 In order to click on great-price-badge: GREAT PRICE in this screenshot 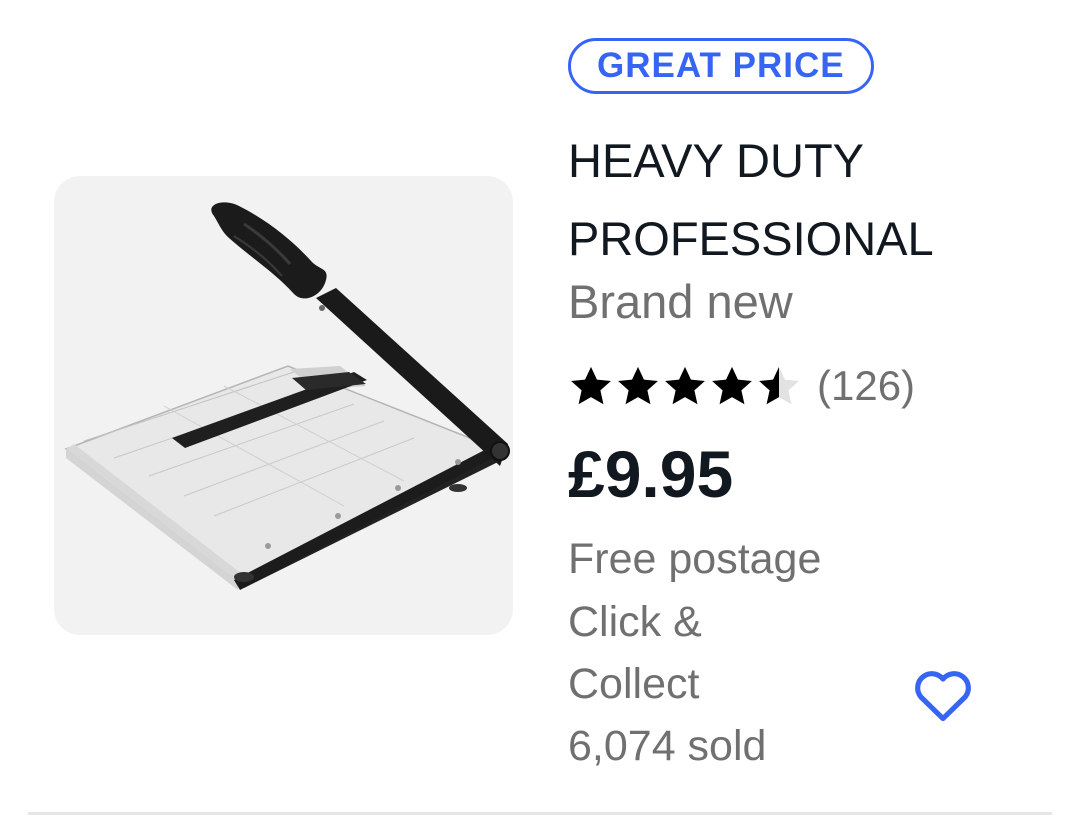, I will do `click(721, 66)`.